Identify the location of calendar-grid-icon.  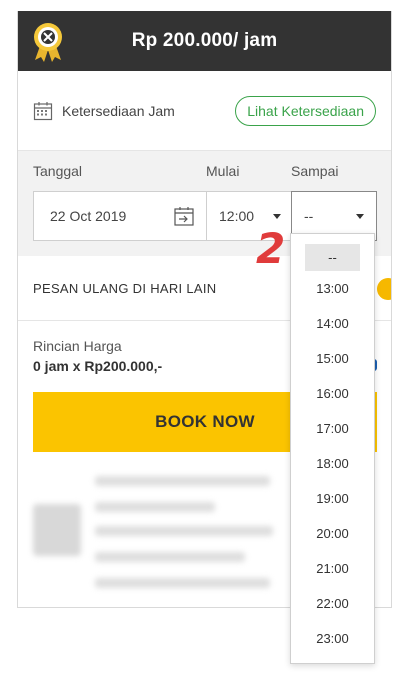
(43, 110).